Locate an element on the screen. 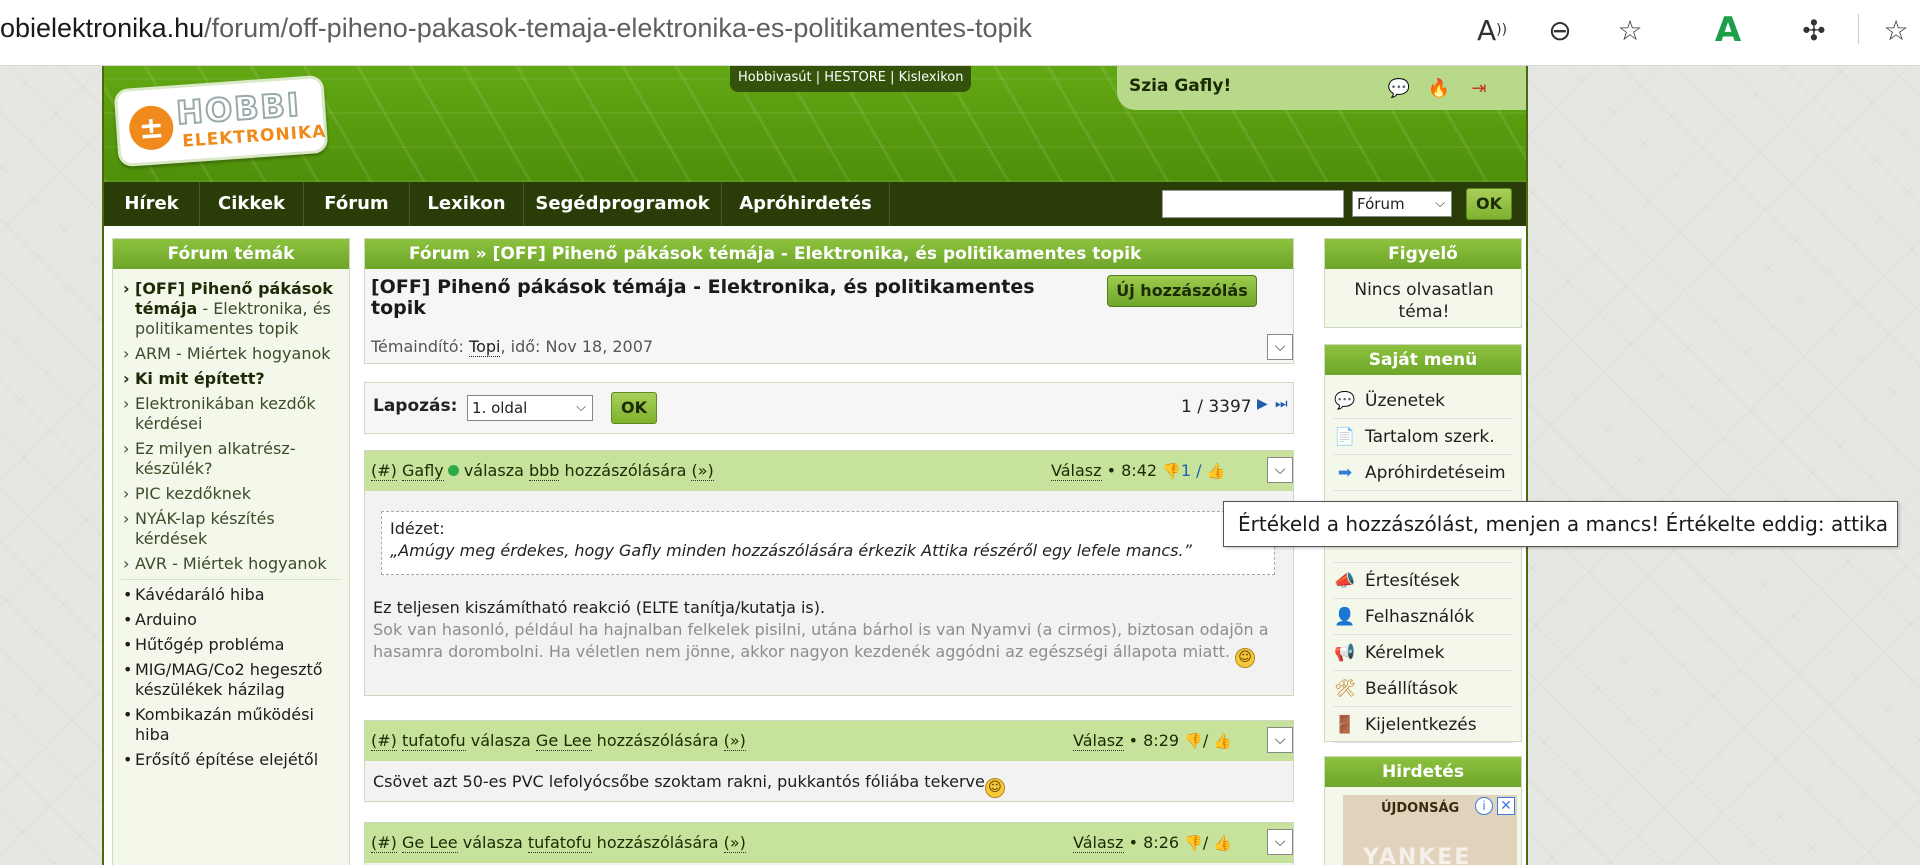 The width and height of the screenshot is (1920, 865). topic-options-chevron-icon: ⌵ is located at coordinates (1280, 347).